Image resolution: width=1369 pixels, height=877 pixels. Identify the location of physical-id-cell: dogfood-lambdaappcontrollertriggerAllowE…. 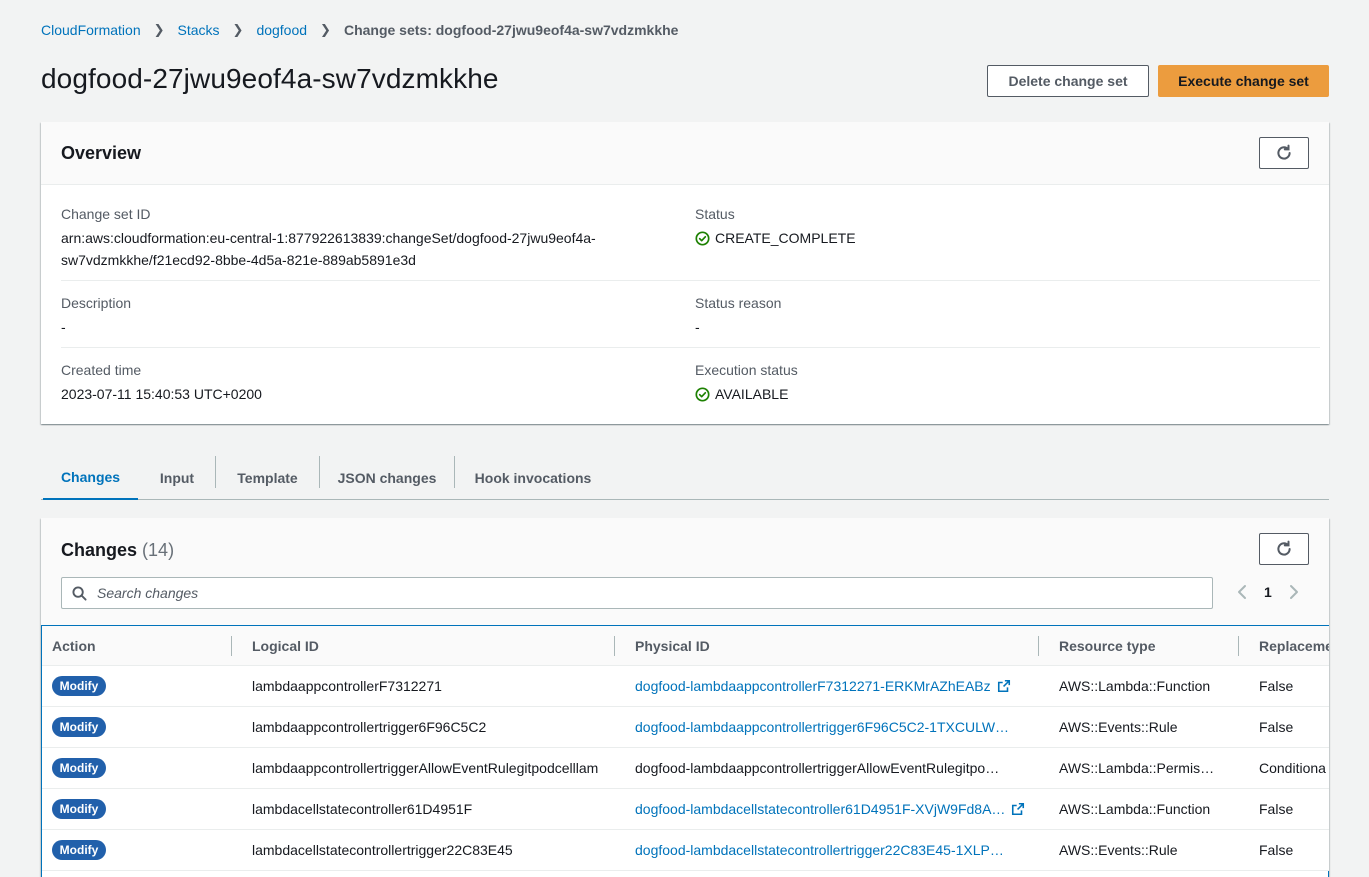
(835, 768).